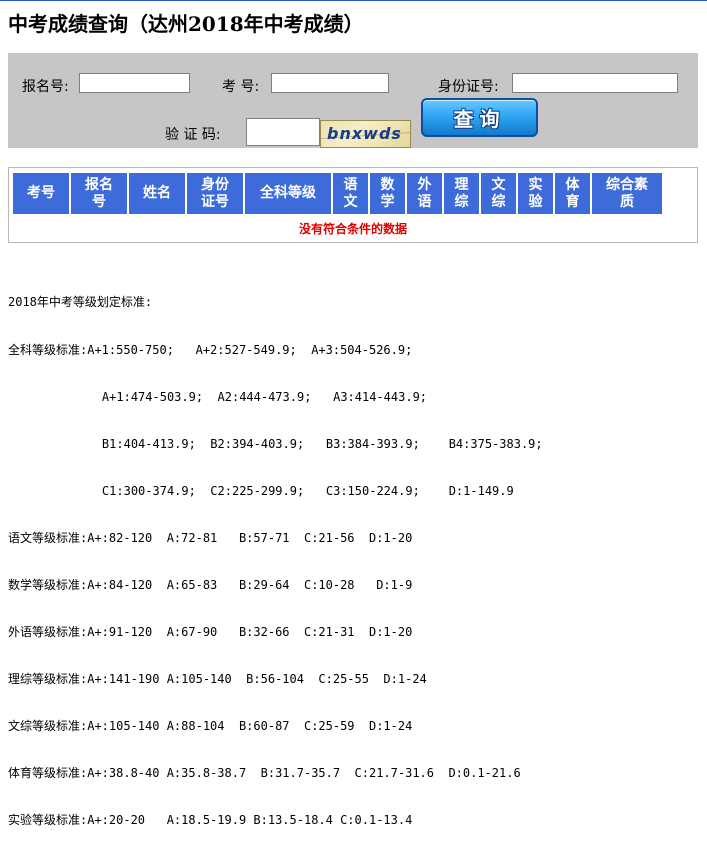 The image size is (707, 845). I want to click on query-button: 查询, so click(479, 117).